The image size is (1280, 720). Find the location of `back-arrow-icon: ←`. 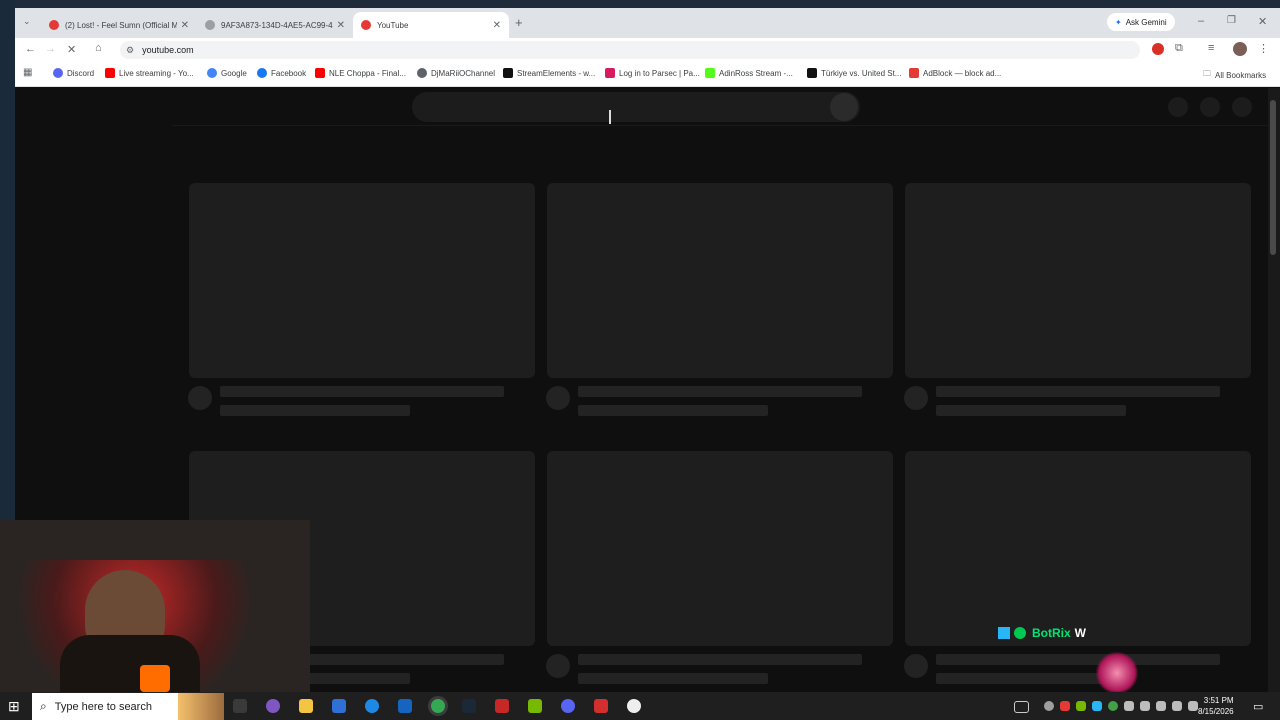

back-arrow-icon: ← is located at coordinates (30, 49).